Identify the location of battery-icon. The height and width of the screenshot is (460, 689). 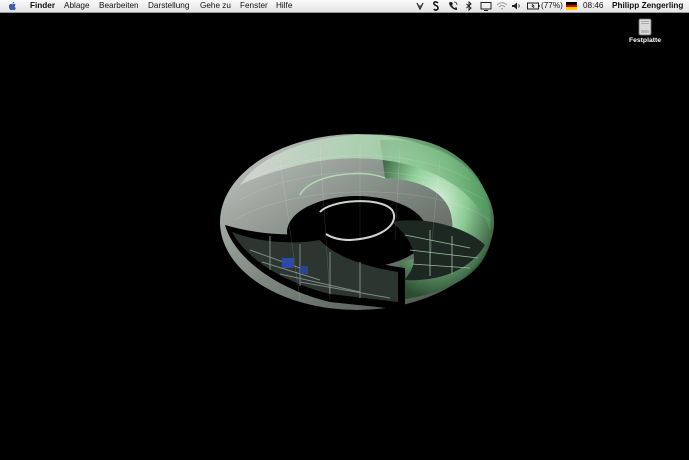
(533, 6).